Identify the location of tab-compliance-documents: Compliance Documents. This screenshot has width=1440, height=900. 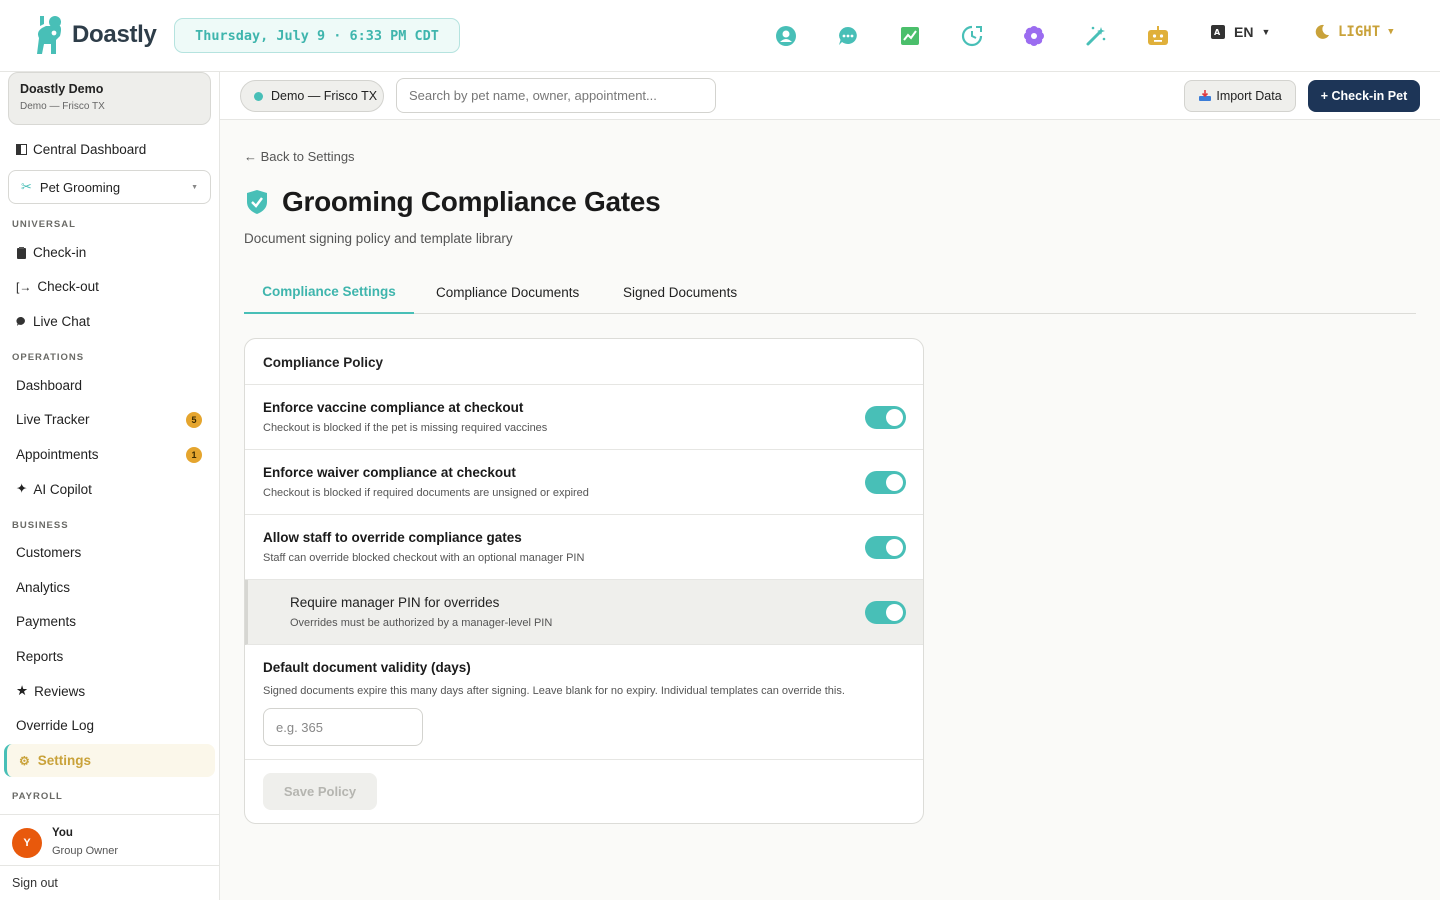
(507, 292).